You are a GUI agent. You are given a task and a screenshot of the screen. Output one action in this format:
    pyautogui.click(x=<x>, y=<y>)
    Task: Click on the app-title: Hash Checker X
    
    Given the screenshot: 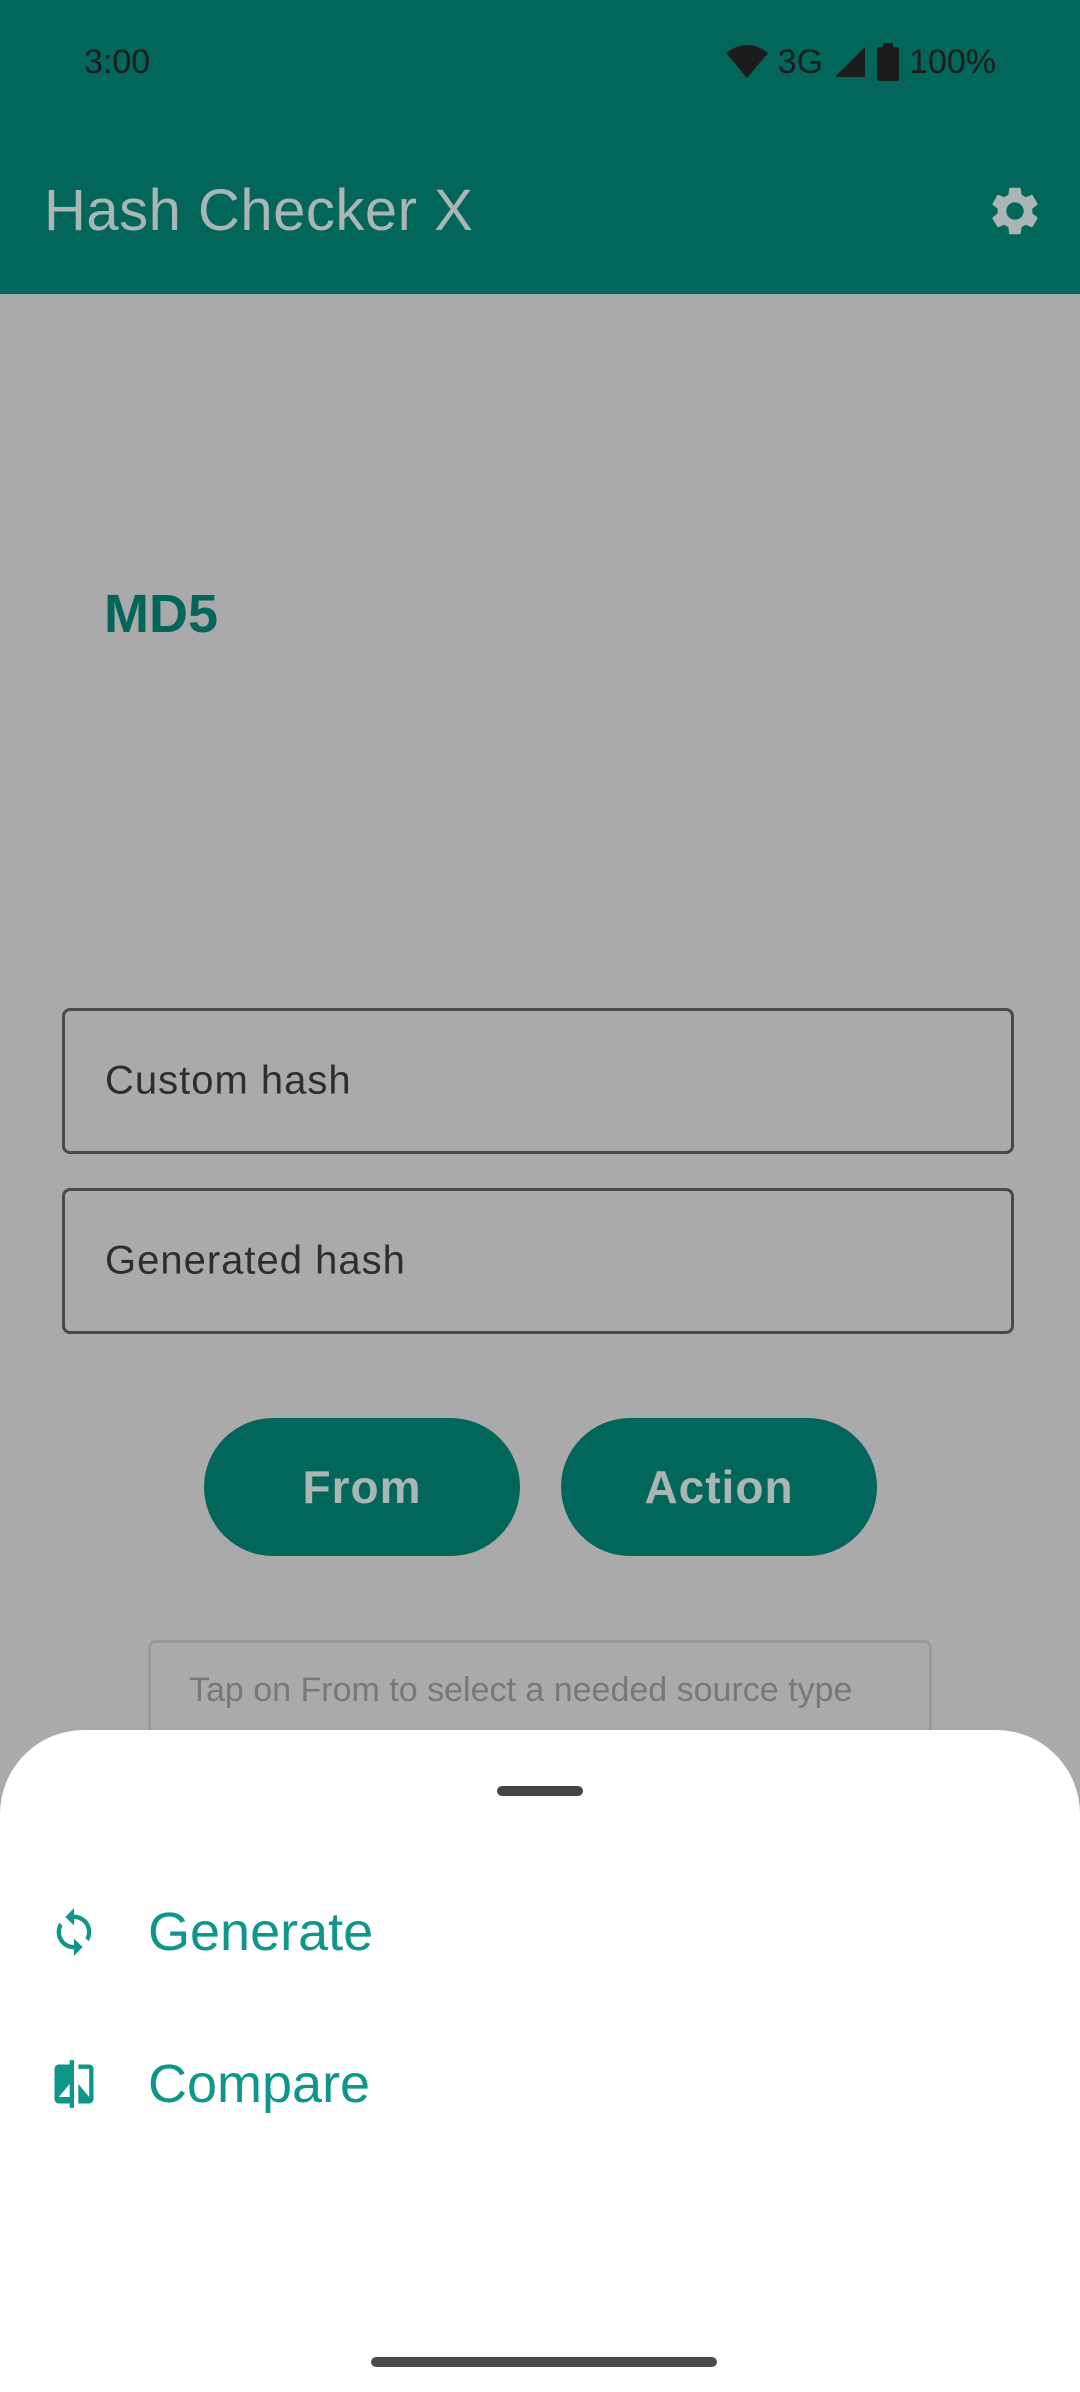 What is the action you would take?
    pyautogui.click(x=259, y=210)
    